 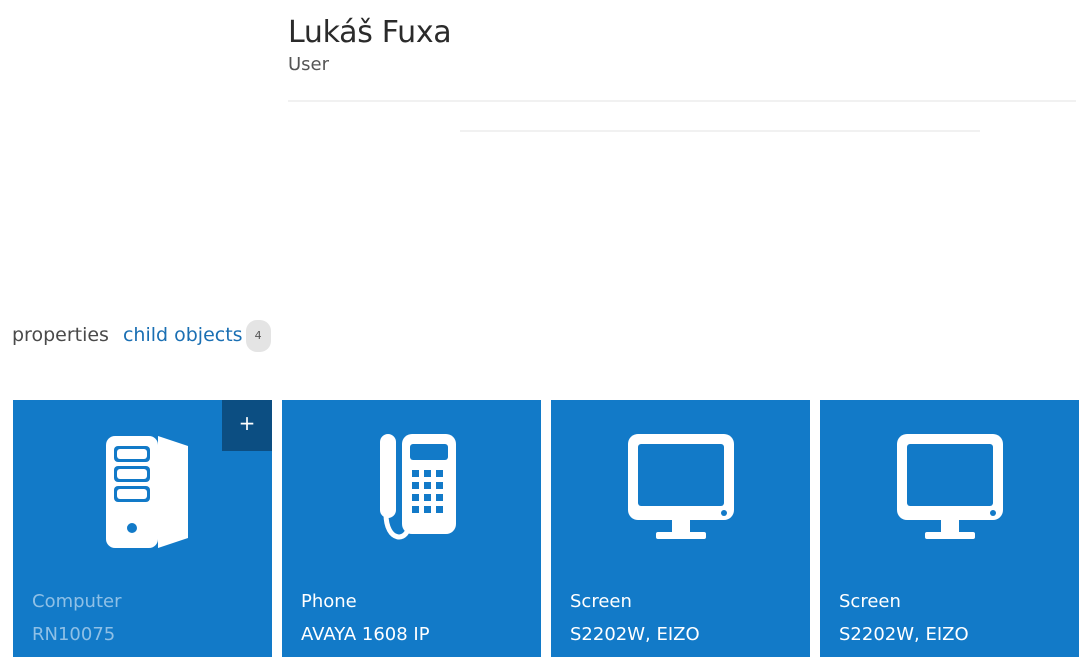 What do you see at coordinates (247, 425) in the screenshot?
I see `add-child-button: +` at bounding box center [247, 425].